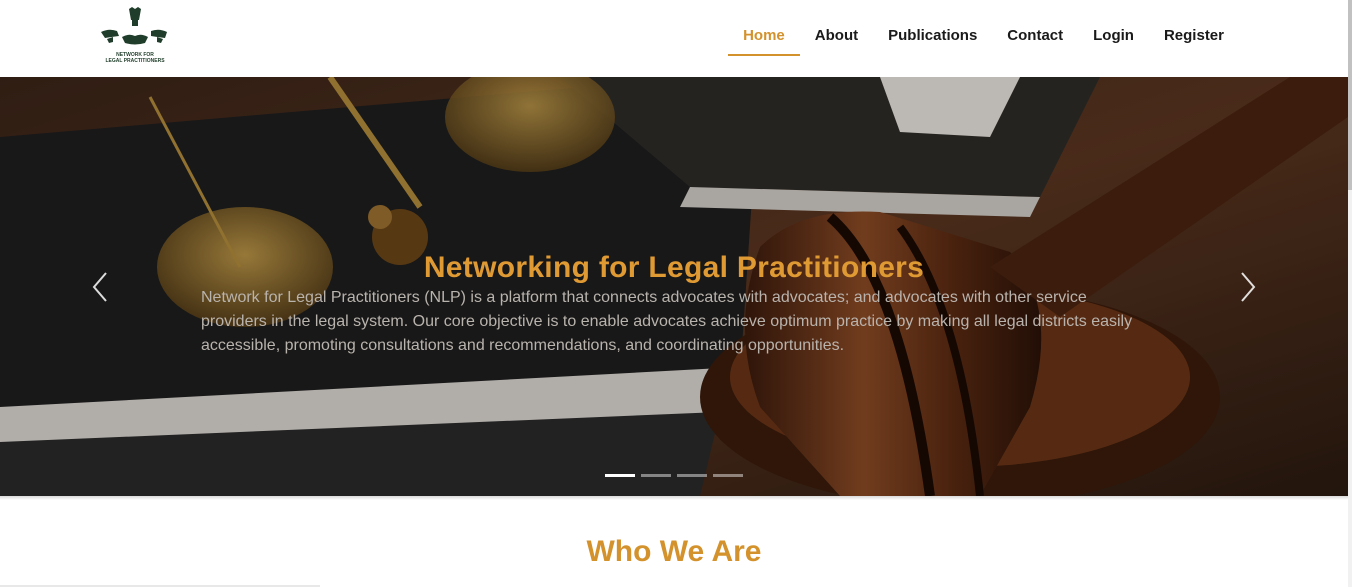 Image resolution: width=1352 pixels, height=587 pixels. What do you see at coordinates (674, 267) in the screenshot?
I see `hero-title: Networking for Legal Practitioners` at bounding box center [674, 267].